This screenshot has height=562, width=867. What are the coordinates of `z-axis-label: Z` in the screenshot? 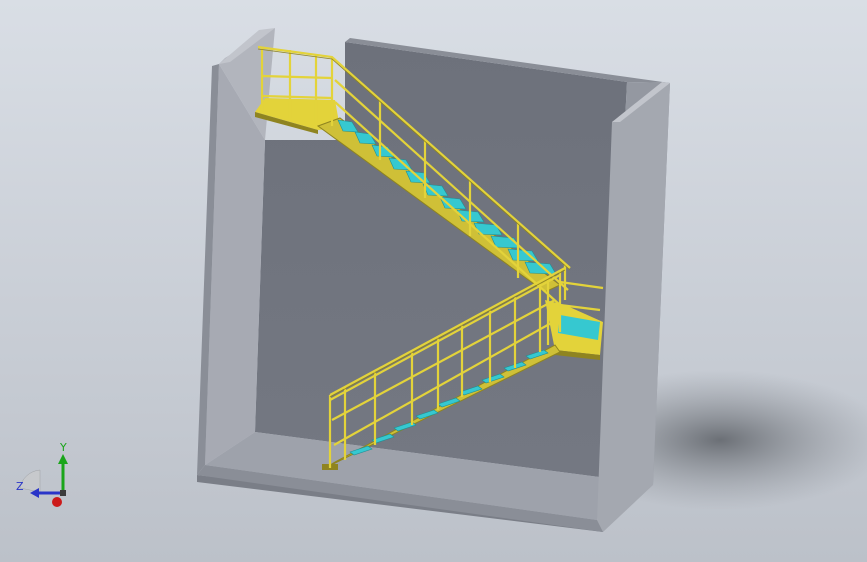 It's located at (20, 486).